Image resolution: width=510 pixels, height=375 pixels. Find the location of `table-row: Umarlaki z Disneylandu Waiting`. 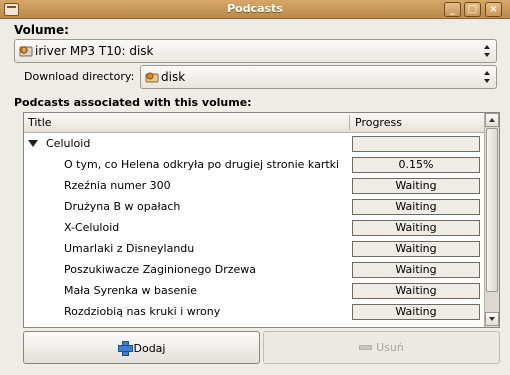

table-row: Umarlaki z Disneylandu Waiting is located at coordinates (254, 249).